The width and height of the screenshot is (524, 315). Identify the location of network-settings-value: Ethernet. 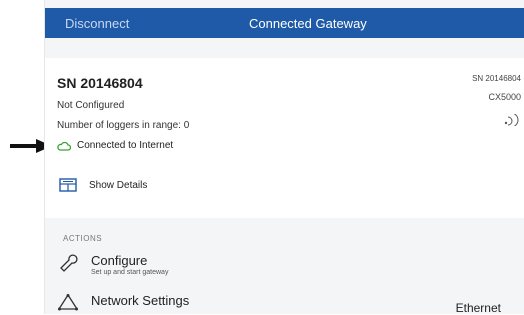
(478, 308).